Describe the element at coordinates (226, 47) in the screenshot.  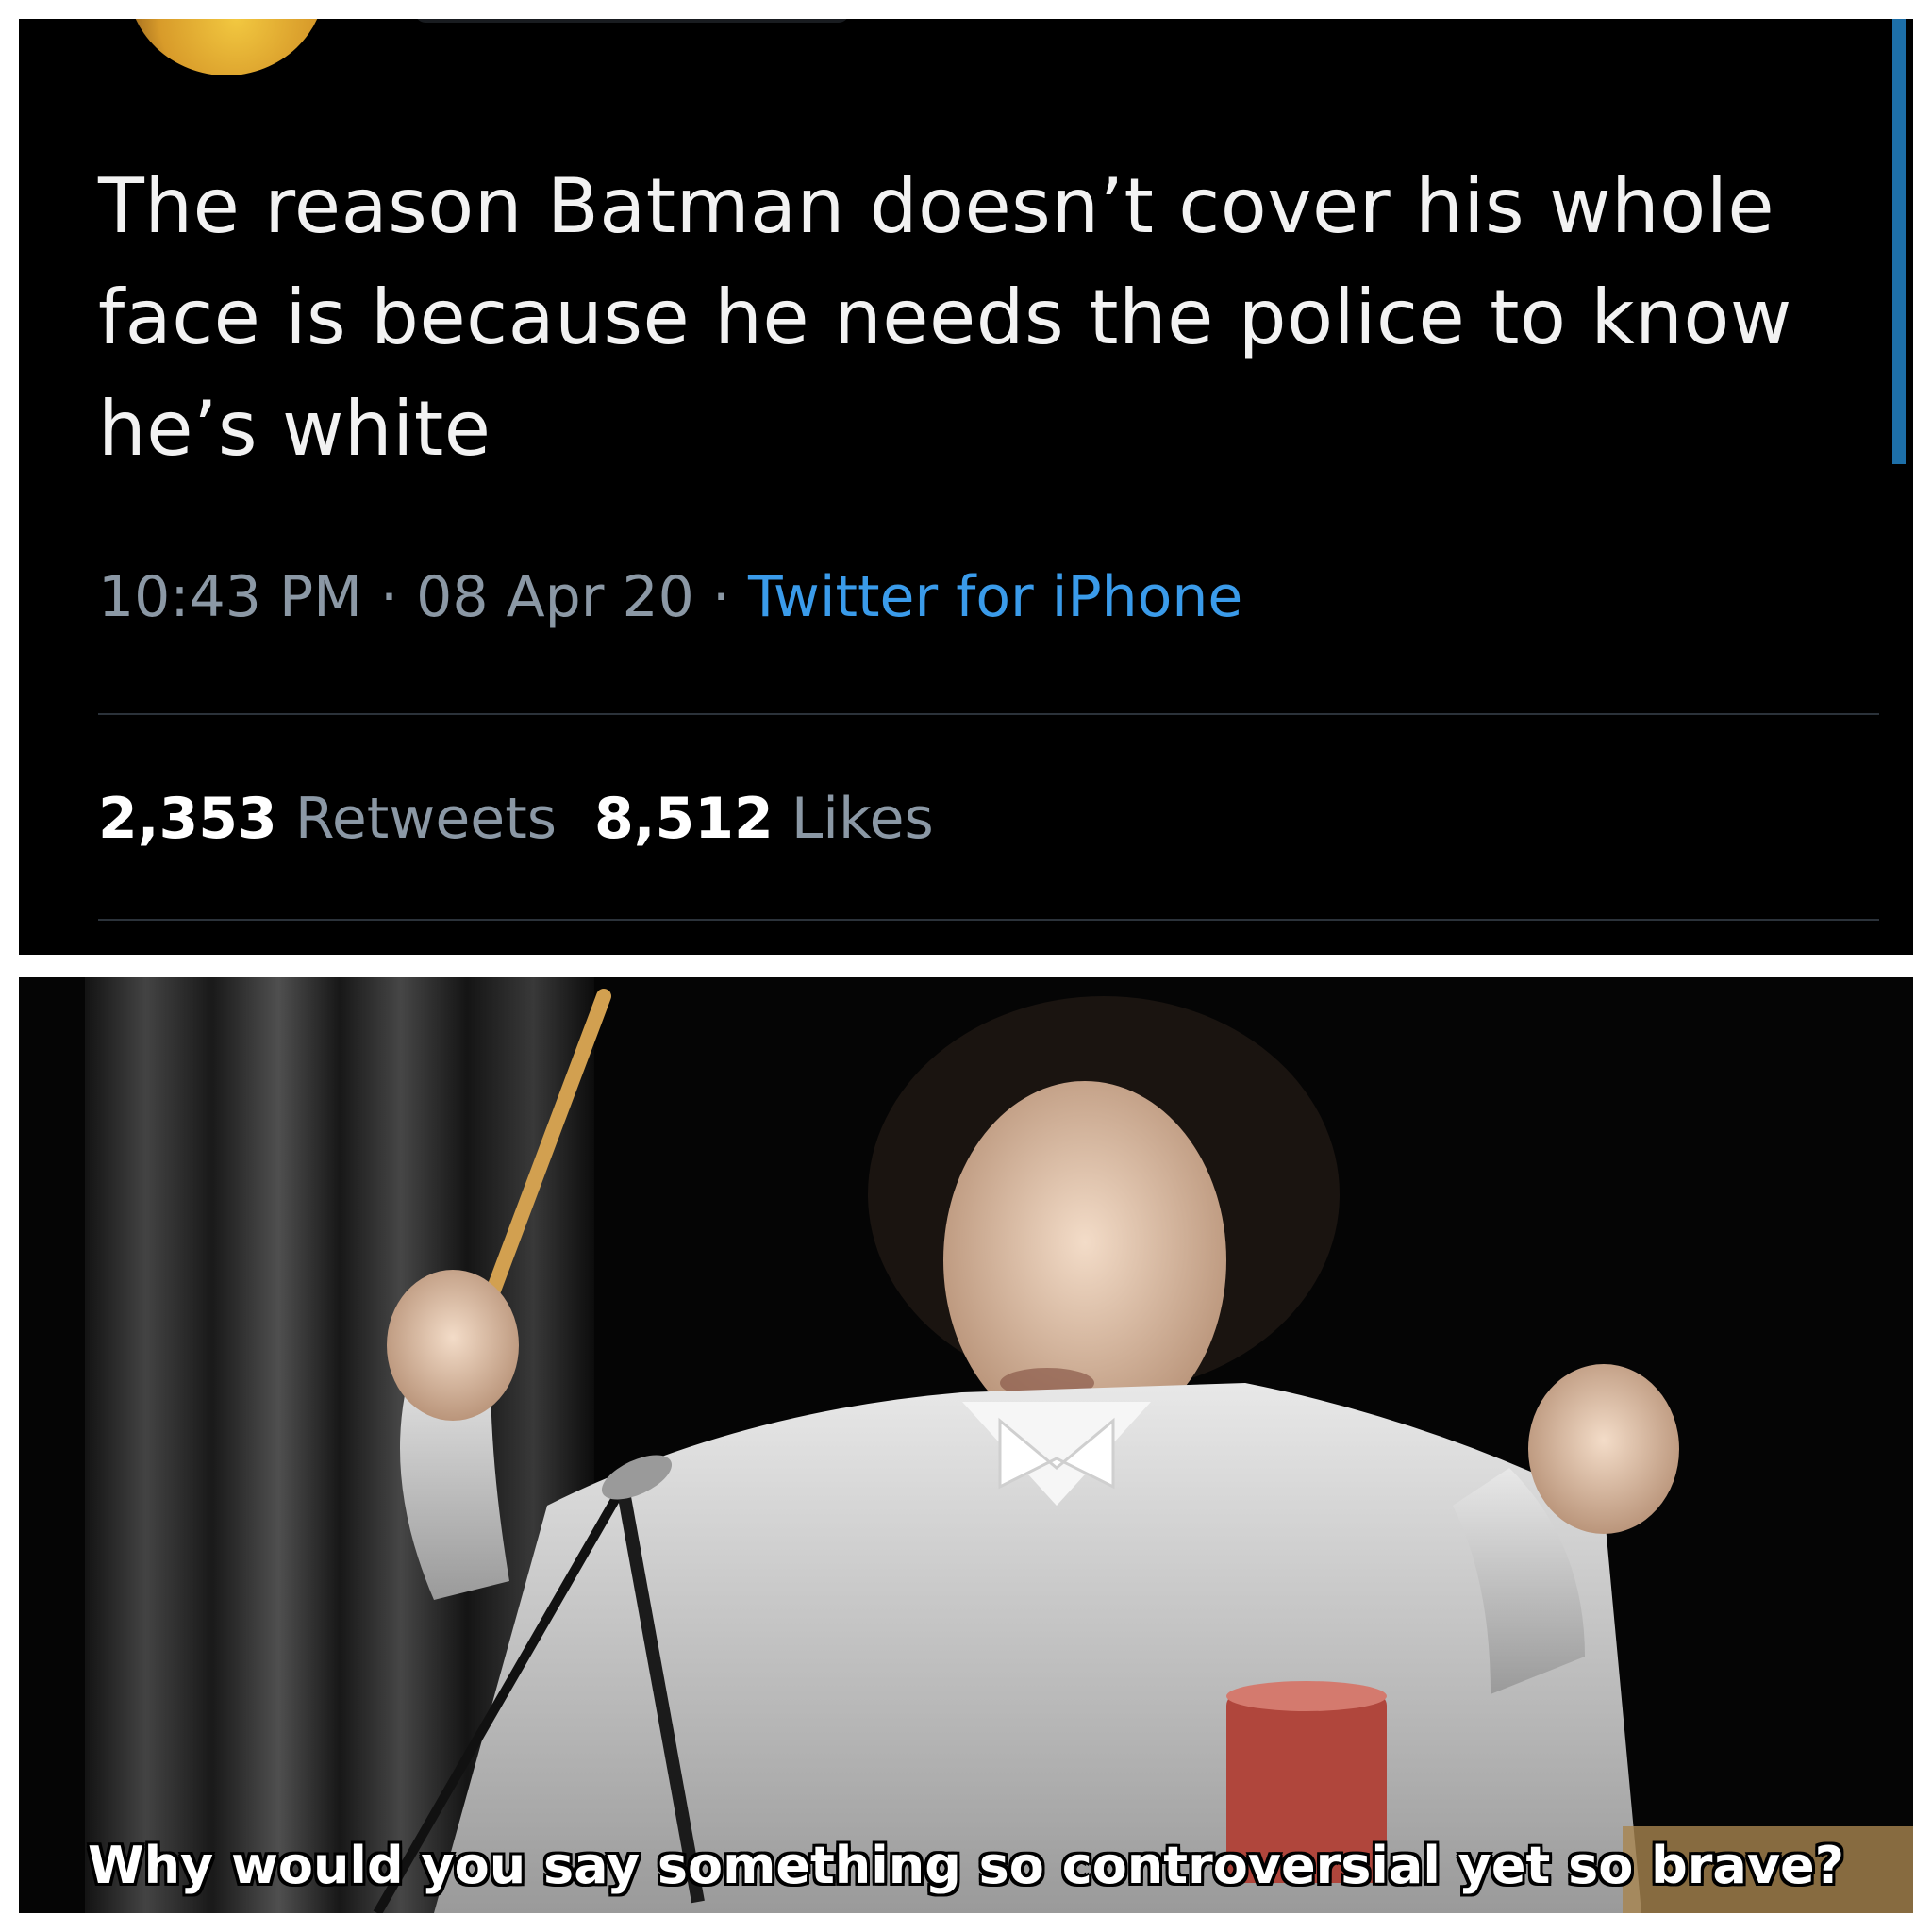
I see `avatar` at that location.